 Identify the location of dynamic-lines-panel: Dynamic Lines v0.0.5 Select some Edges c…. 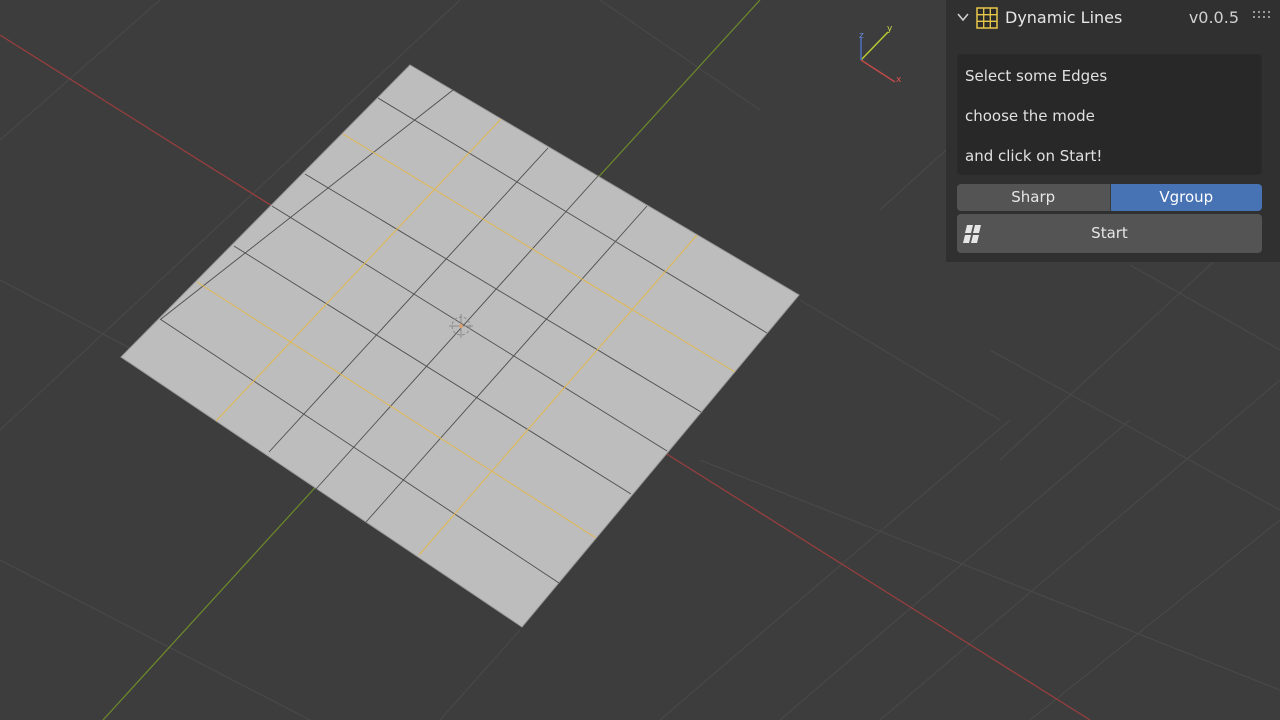
(1113, 131).